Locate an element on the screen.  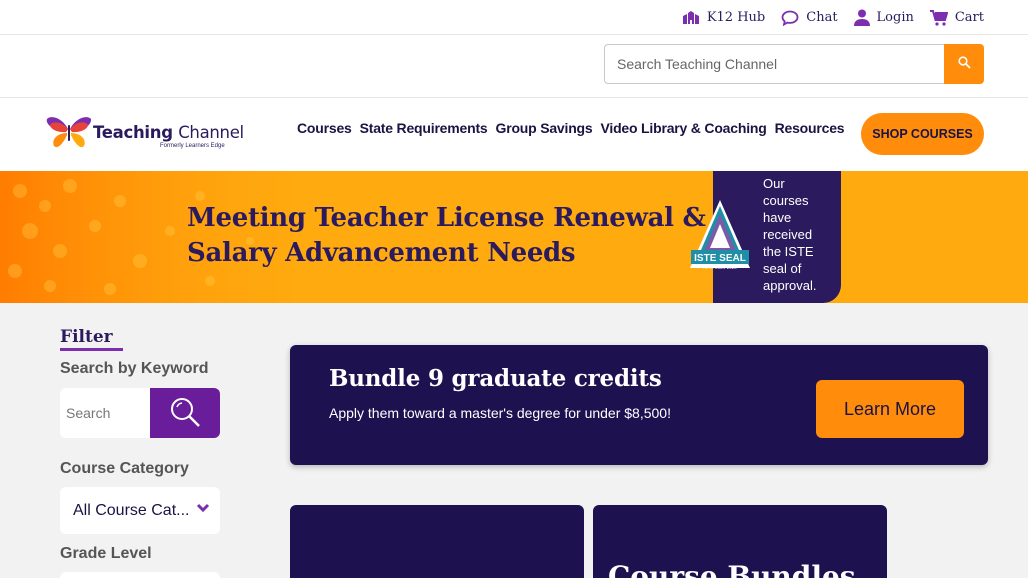
keyword-search-input is located at coordinates (105, 413).